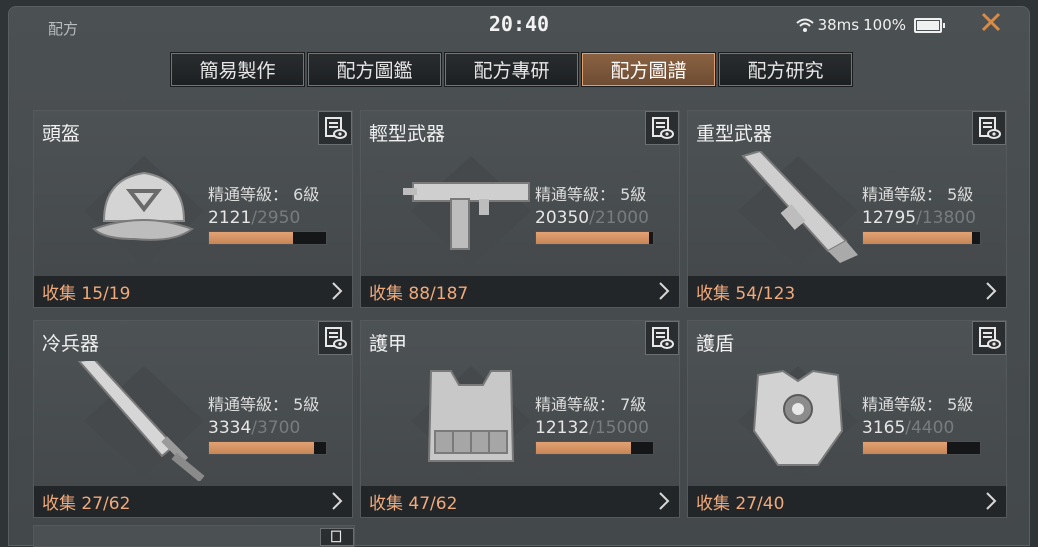  Describe the element at coordinates (884, 25) in the screenshot. I see `battery-percent: 100%` at that location.